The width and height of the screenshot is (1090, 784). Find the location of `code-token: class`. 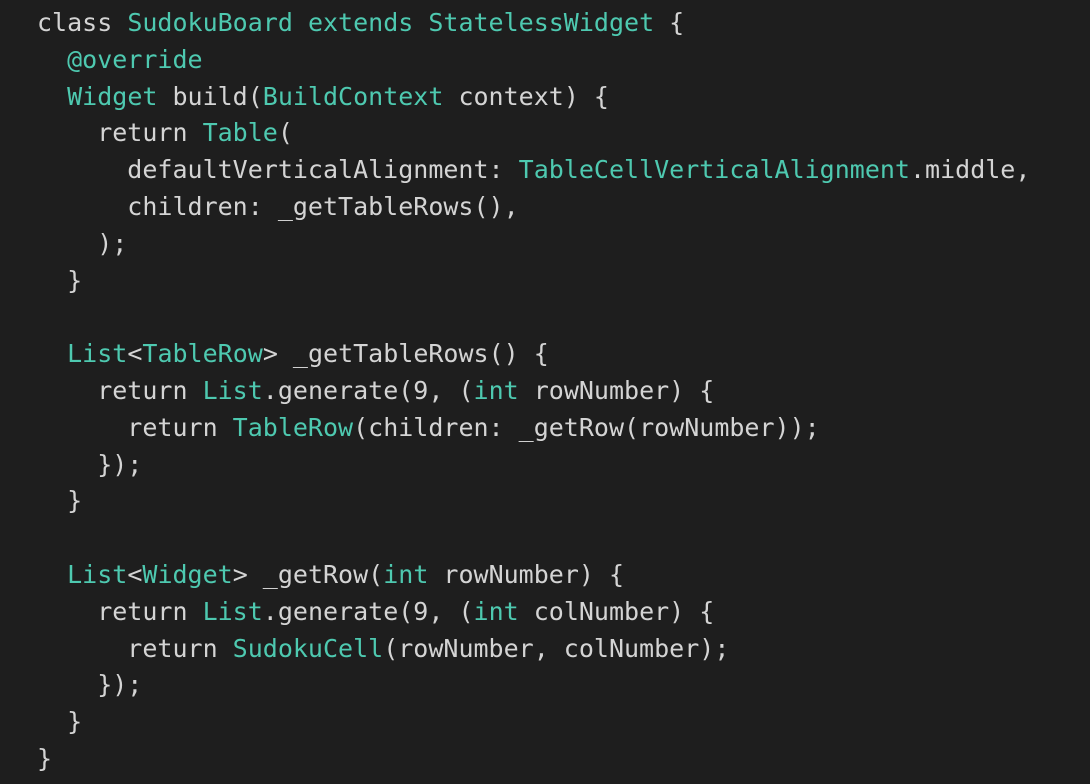

code-token: class is located at coordinates (75, 22).